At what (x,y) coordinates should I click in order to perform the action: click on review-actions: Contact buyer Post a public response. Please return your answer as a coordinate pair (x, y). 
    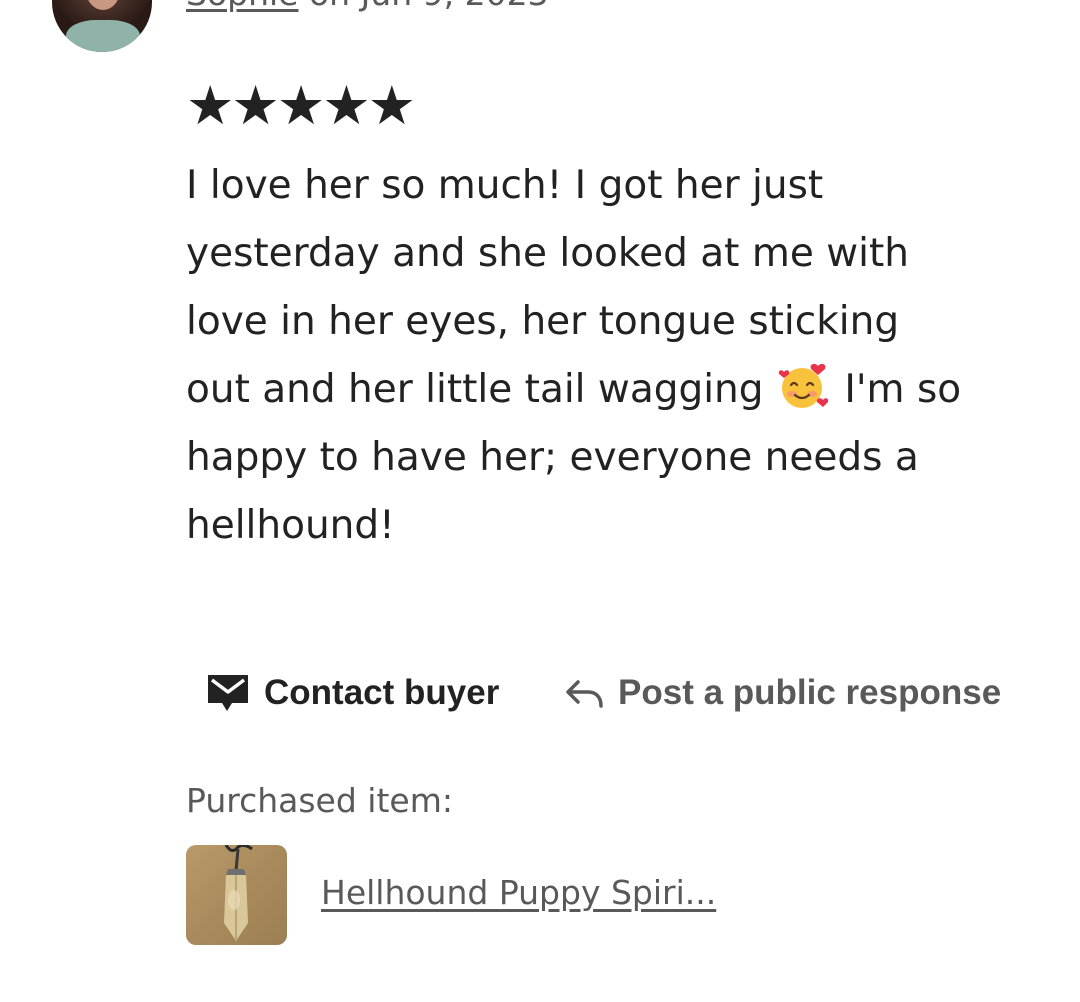
    Looking at the image, I should click on (636, 693).